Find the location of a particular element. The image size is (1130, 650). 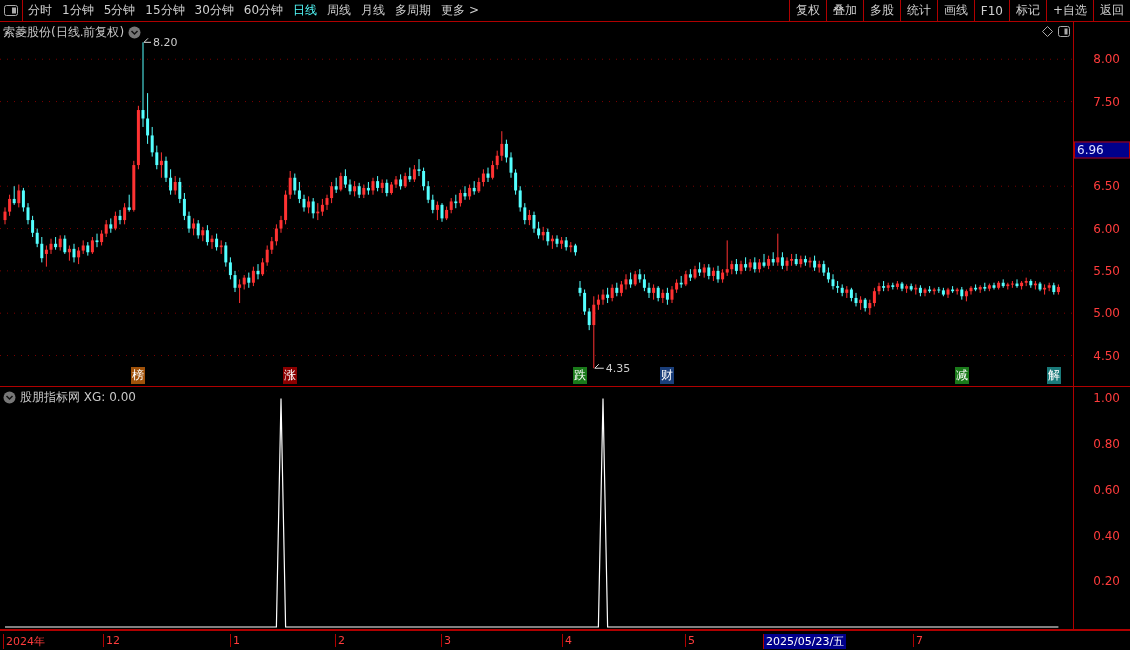

date-label: 3 is located at coordinates (447, 640).